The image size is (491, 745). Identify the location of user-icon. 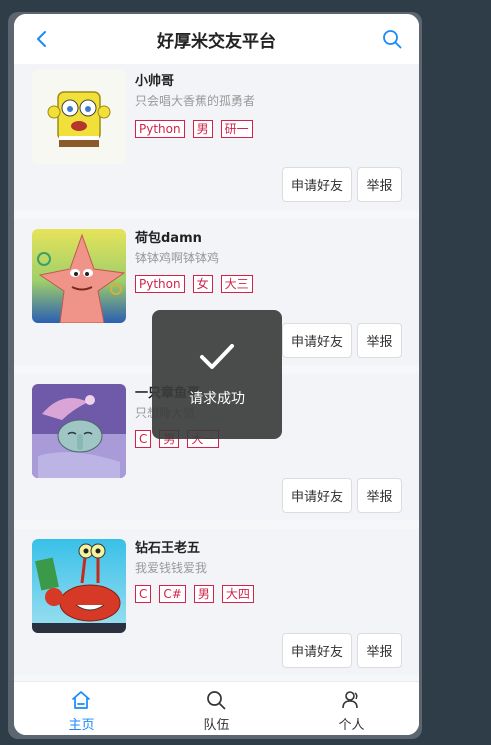
(350, 700).